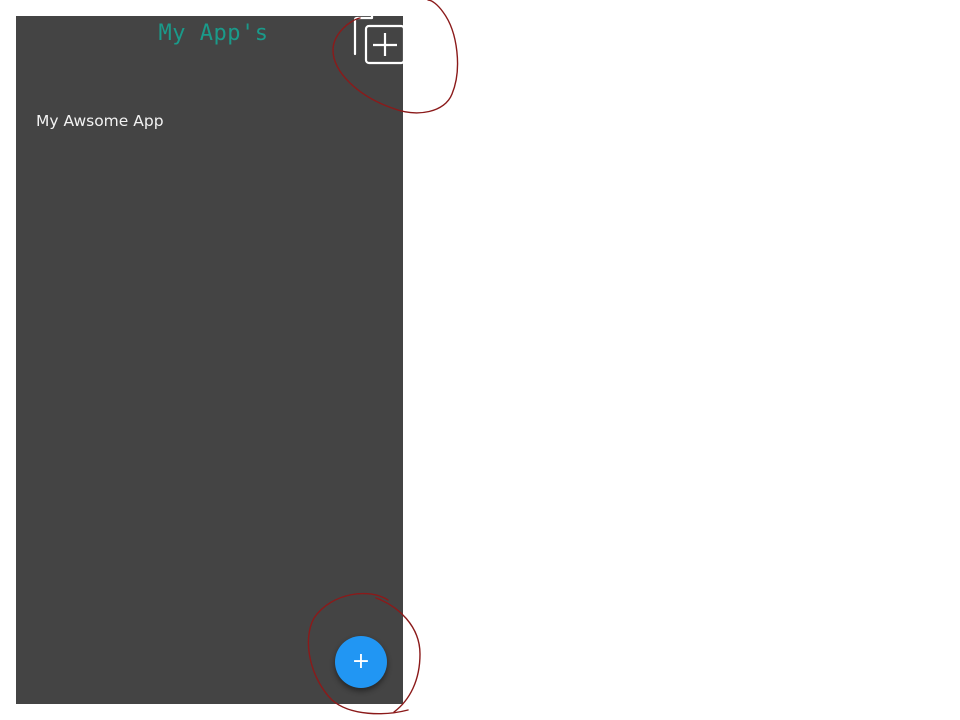 This screenshot has height=720, width=960. Describe the element at coordinates (213, 33) in the screenshot. I see `page-title: My App's` at that location.